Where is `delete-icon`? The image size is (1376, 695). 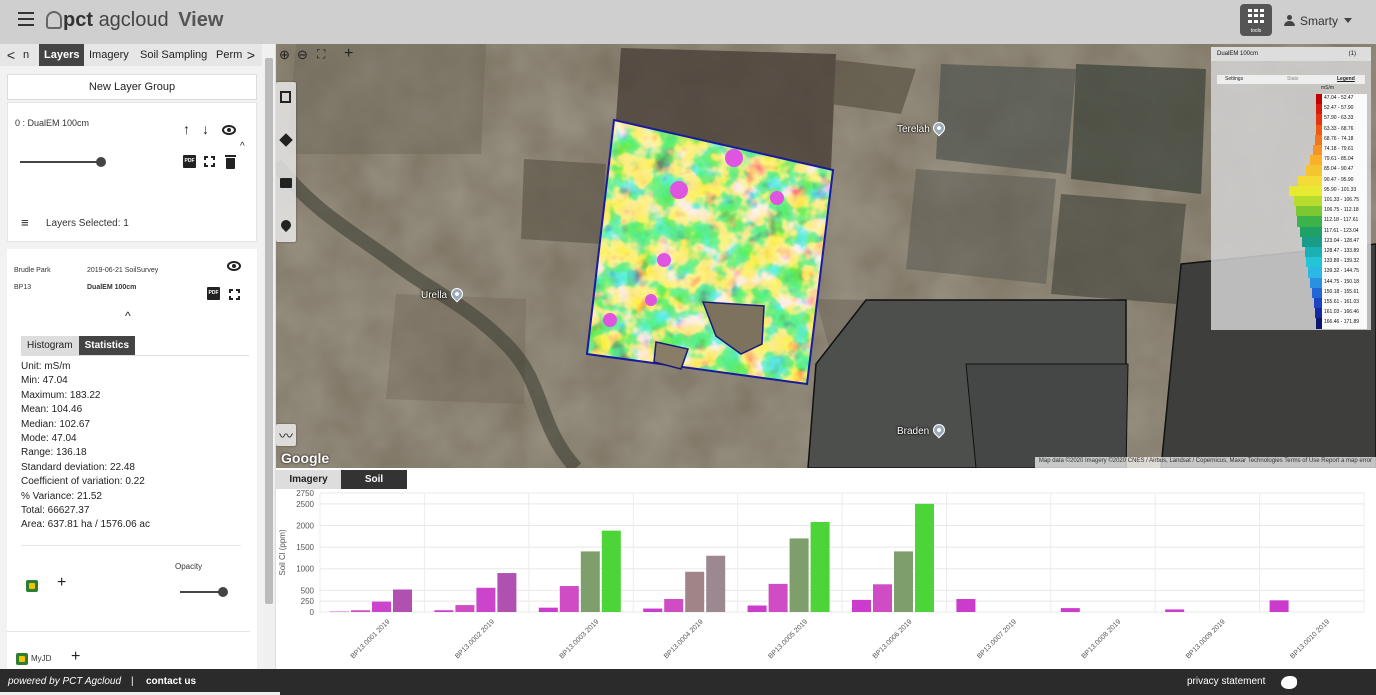 delete-icon is located at coordinates (230, 162).